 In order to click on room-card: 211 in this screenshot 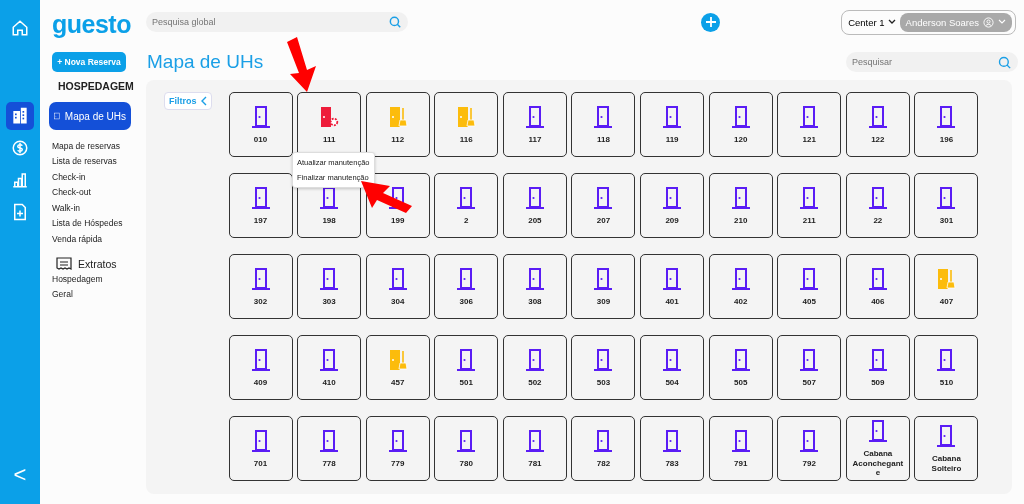, I will do `click(809, 205)`.